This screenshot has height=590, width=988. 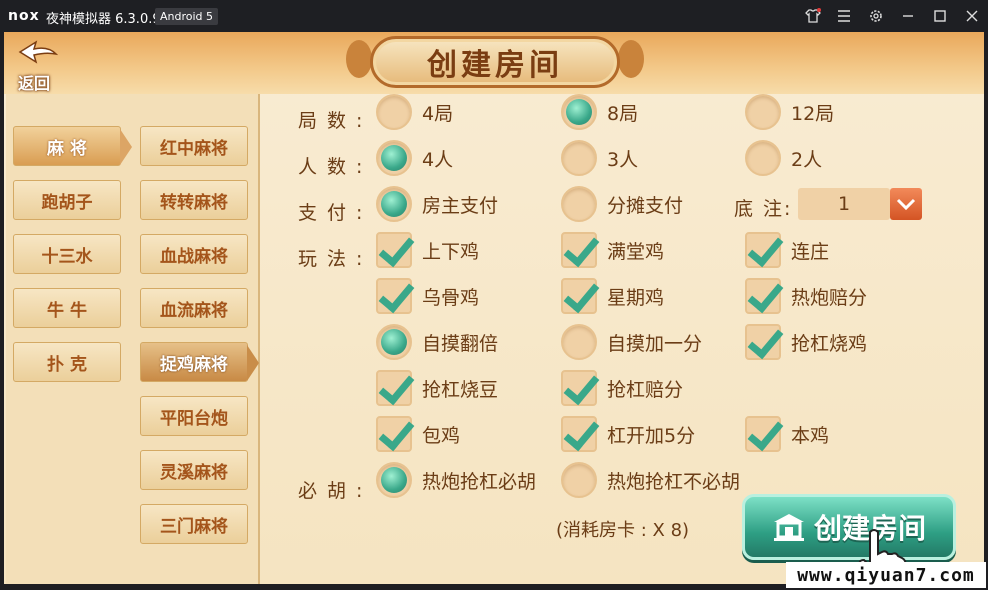 I want to click on option-label: 8局, so click(x=623, y=113).